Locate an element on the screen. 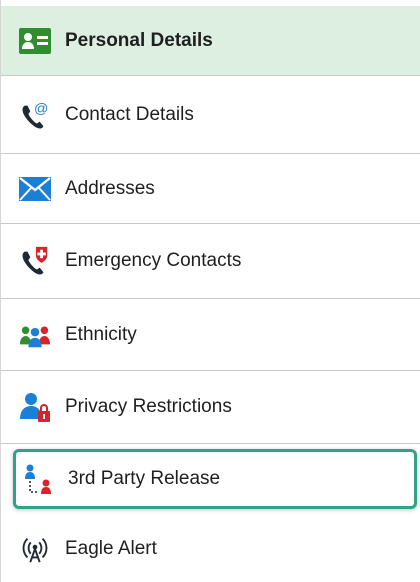 The image size is (420, 582). nav-item-label: Eagle Alert is located at coordinates (111, 548).